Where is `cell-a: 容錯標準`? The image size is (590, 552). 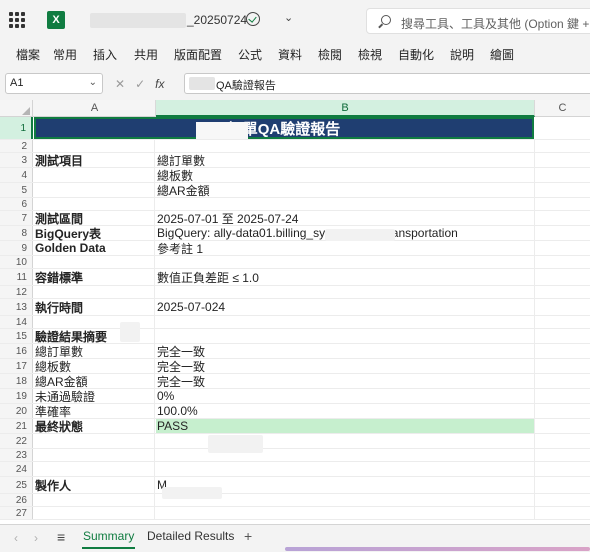
cell-a: 容錯標準 is located at coordinates (94, 277).